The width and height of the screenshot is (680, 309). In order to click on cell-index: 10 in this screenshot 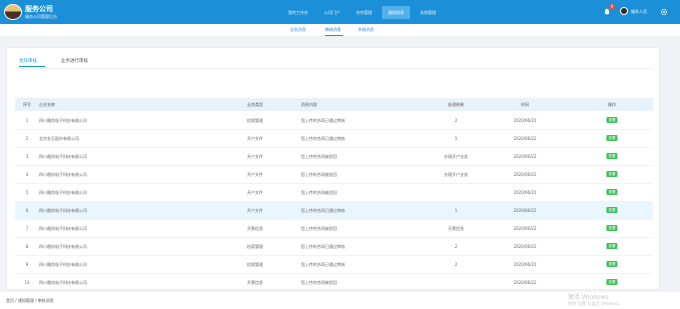, I will do `click(27, 282)`.